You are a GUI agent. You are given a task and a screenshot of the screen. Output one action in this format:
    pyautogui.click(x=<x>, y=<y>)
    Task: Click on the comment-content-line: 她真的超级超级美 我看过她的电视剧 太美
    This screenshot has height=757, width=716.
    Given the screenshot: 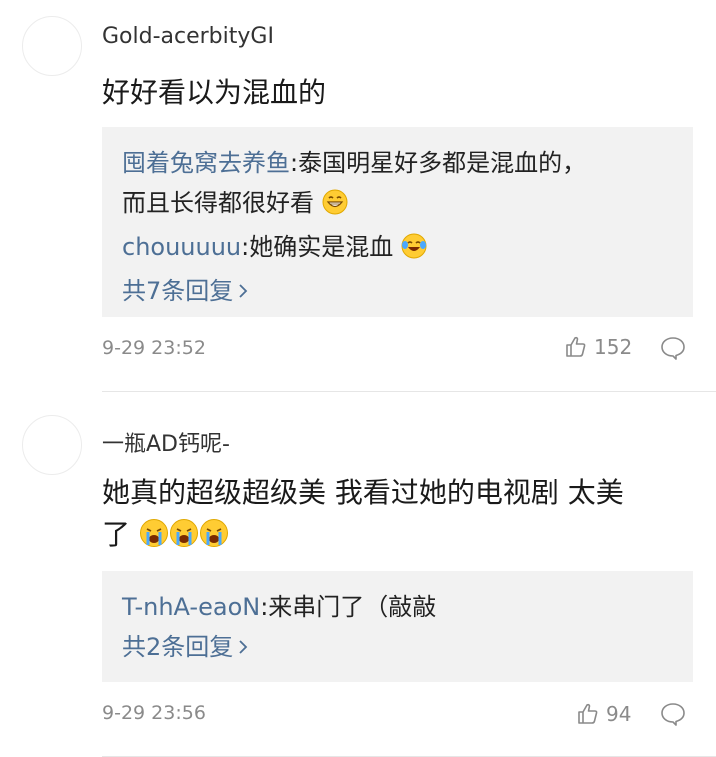 What is the action you would take?
    pyautogui.click(x=363, y=492)
    